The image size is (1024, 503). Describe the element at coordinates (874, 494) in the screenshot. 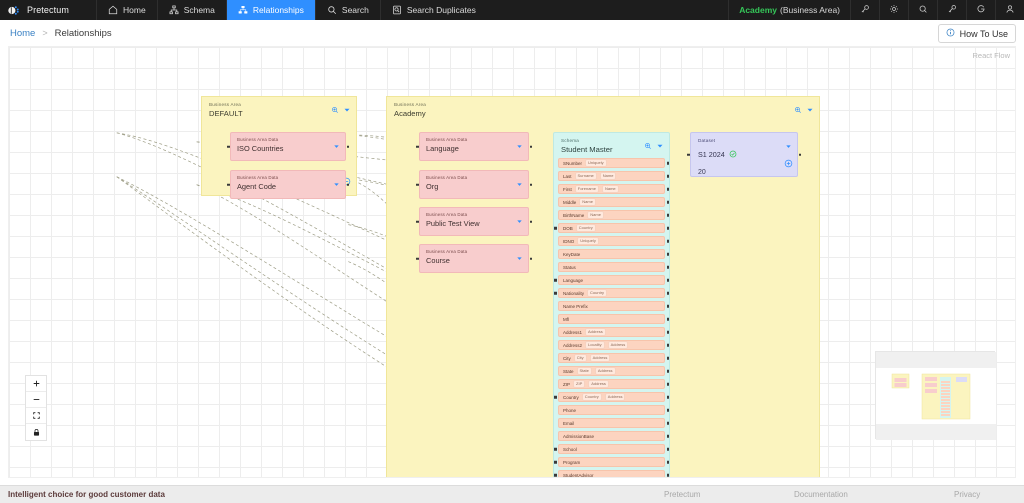

I see `footer-link-documentation: Documentation` at that location.